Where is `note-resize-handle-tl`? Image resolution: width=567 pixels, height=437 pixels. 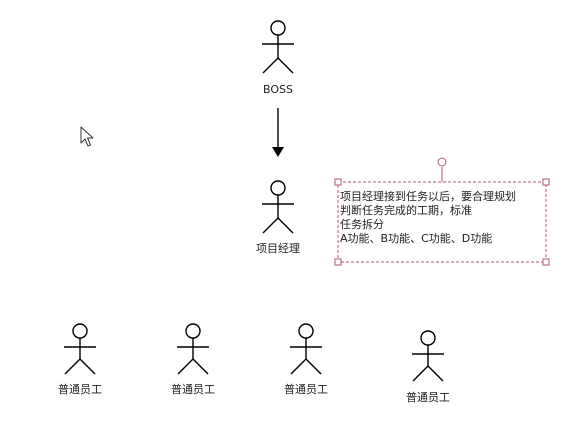
note-resize-handle-tl is located at coordinates (338, 182).